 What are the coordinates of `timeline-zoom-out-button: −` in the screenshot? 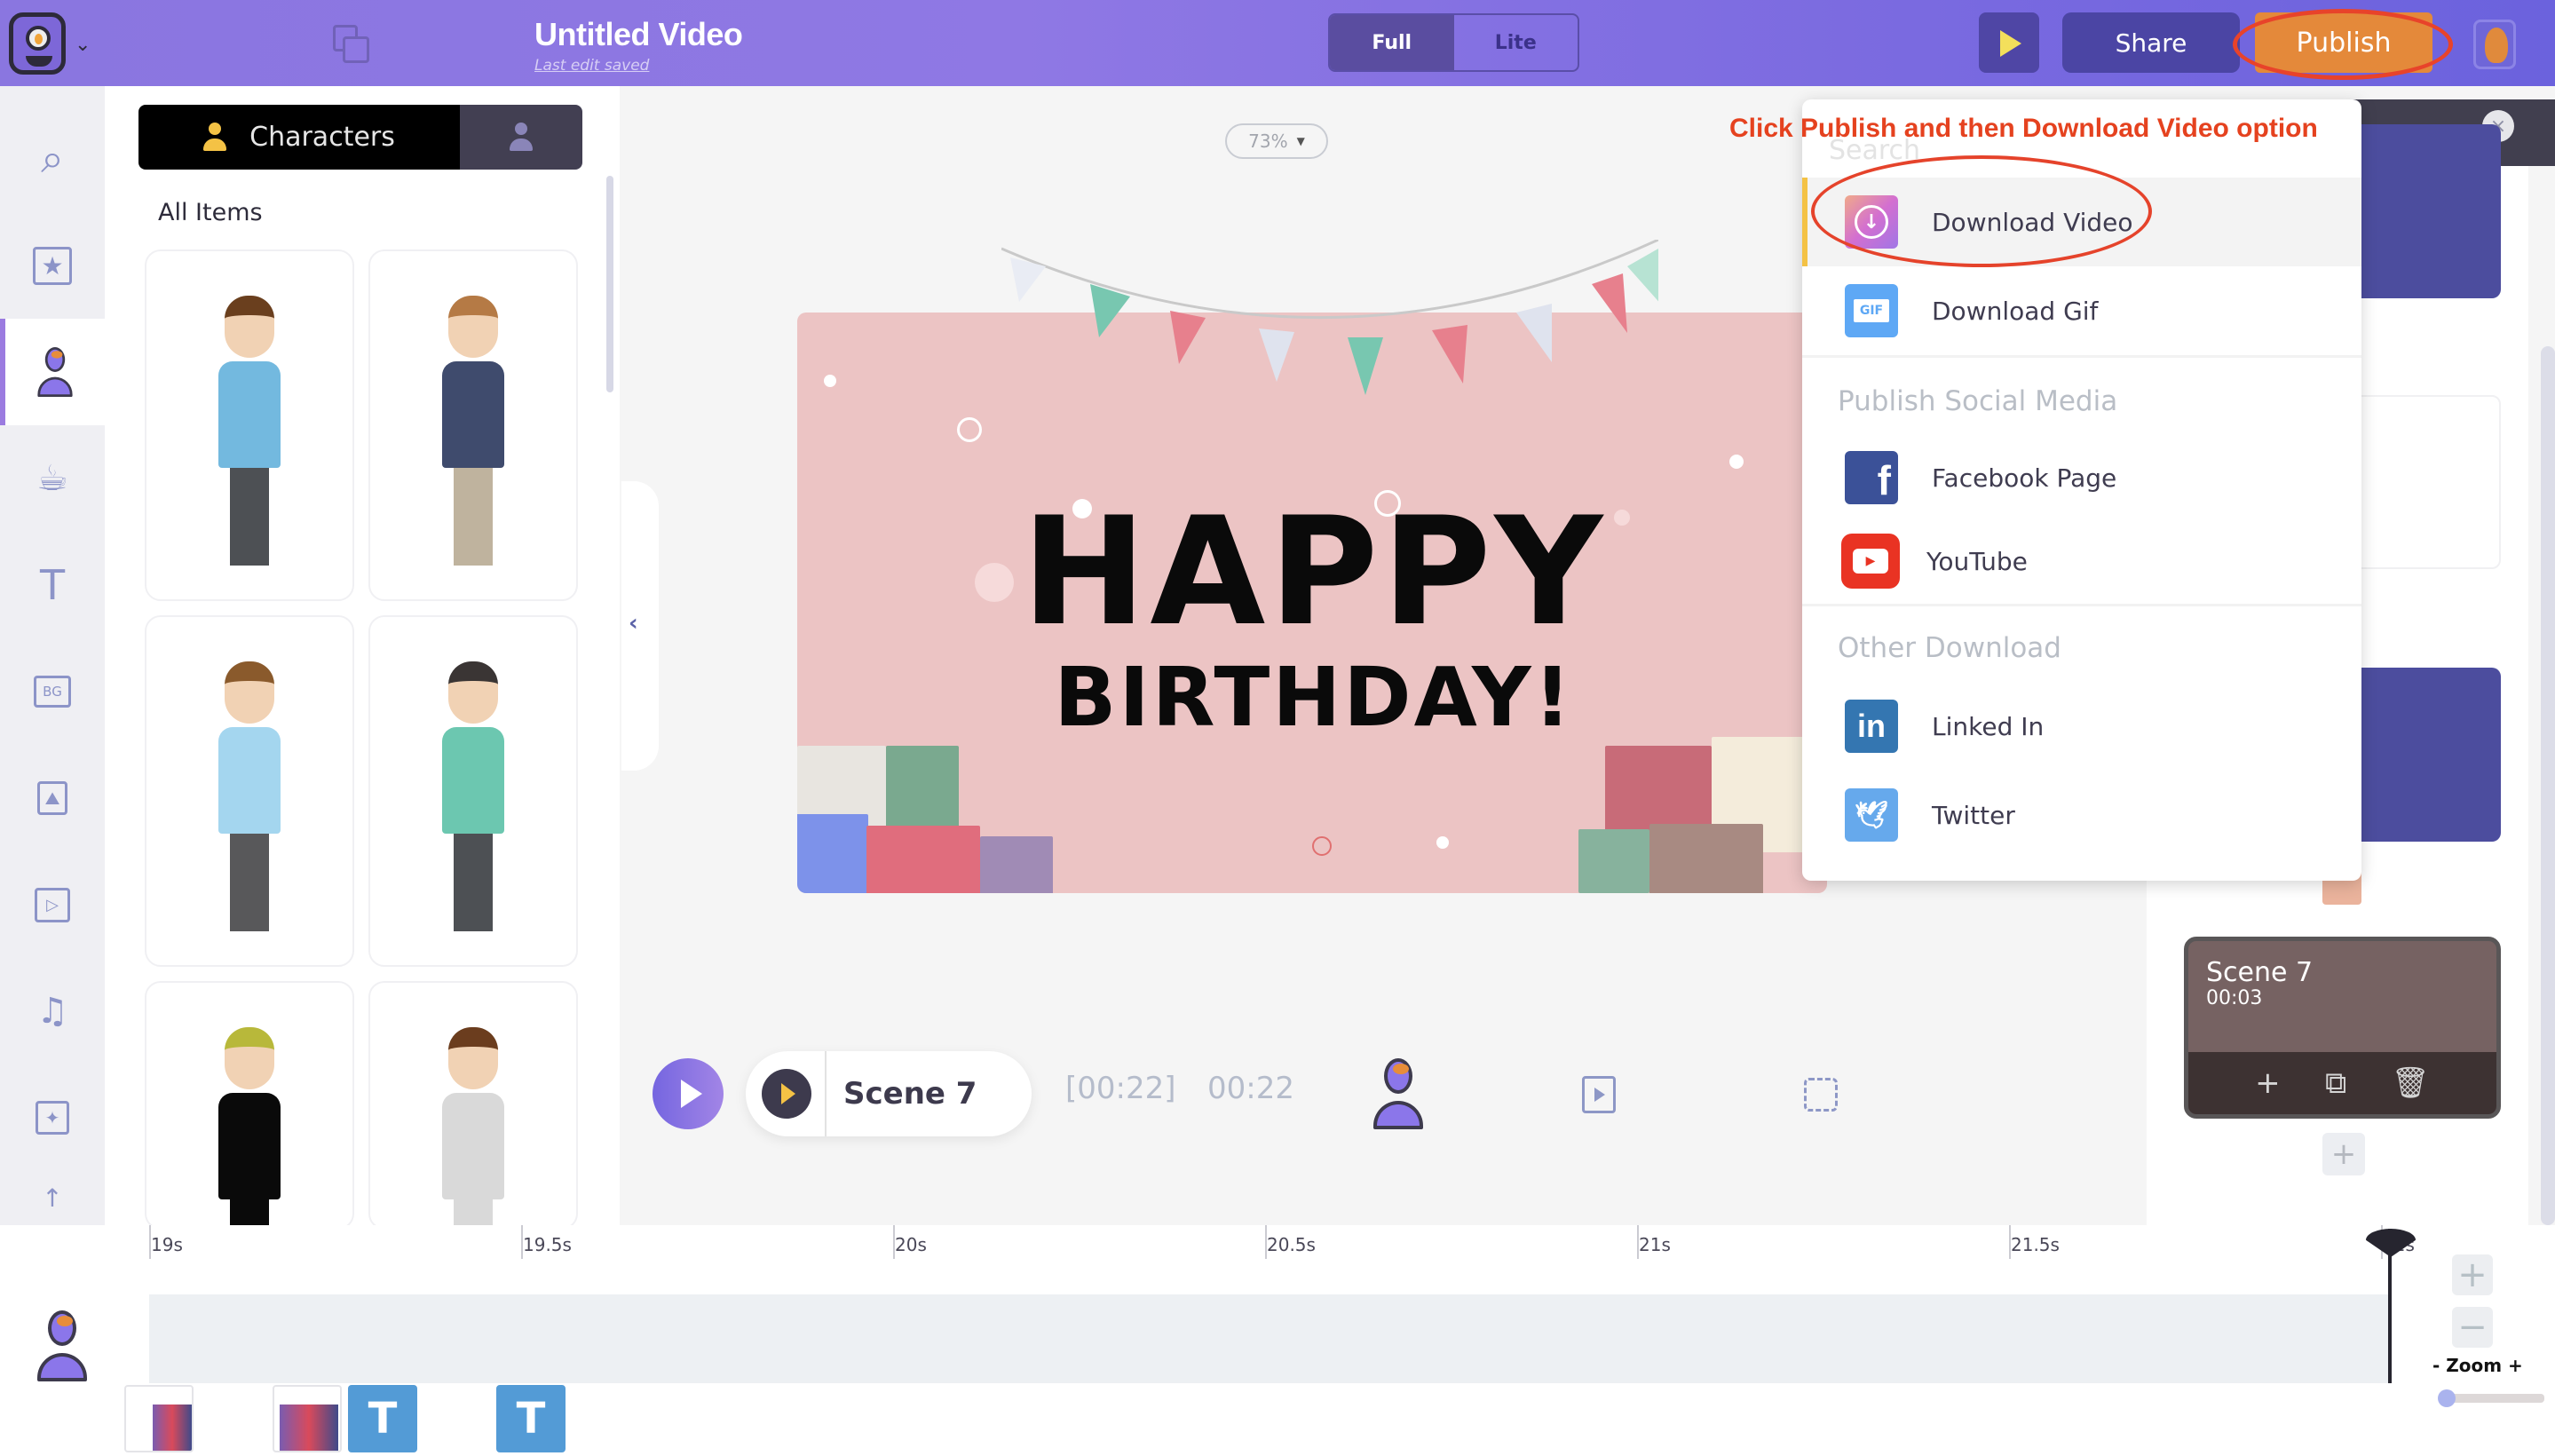 It's located at (2472, 1327).